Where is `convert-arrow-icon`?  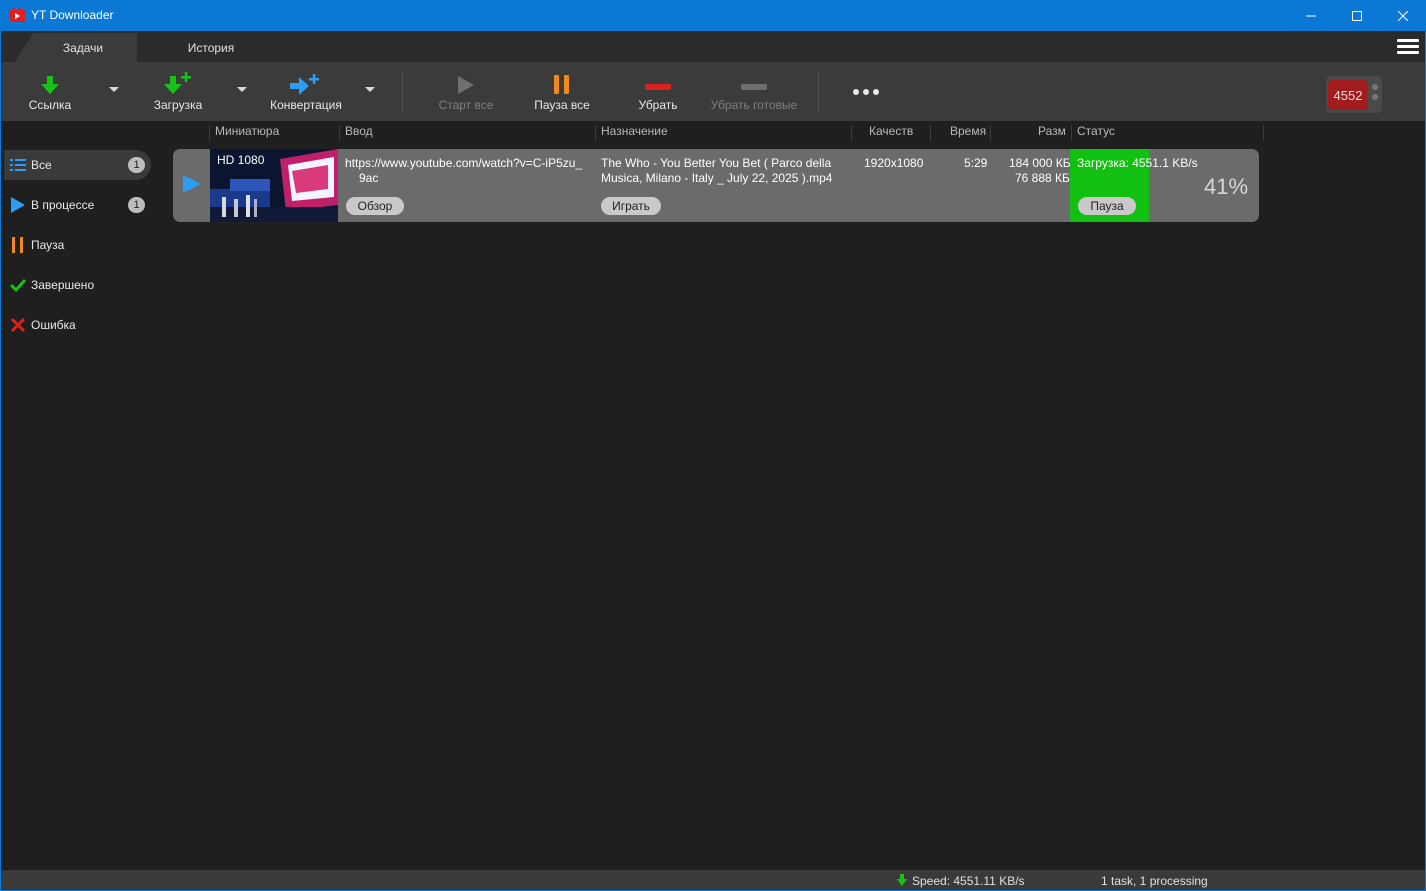 convert-arrow-icon is located at coordinates (304, 84).